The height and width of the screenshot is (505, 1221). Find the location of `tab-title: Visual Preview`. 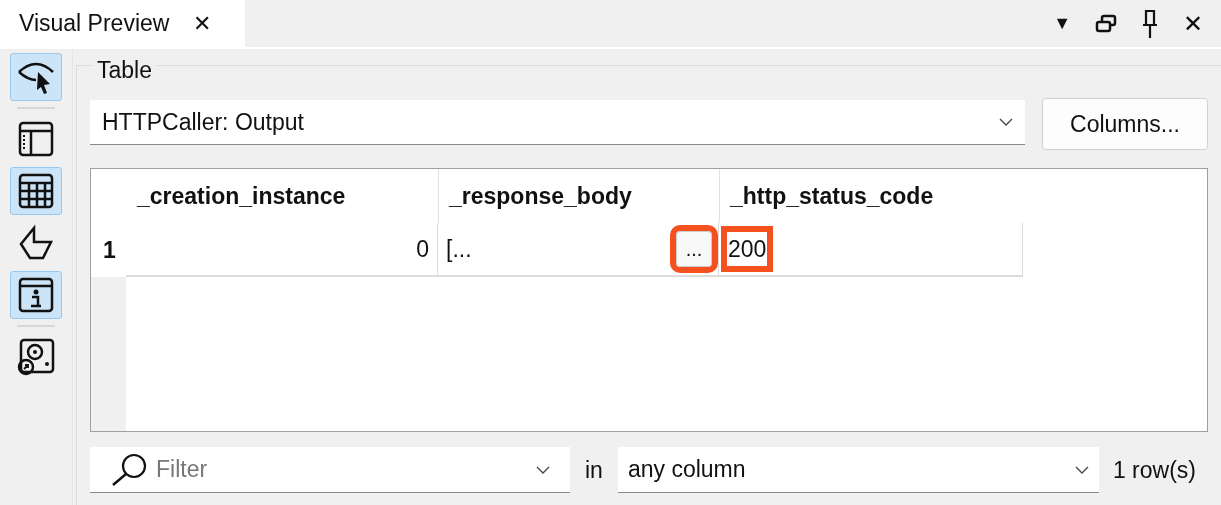

tab-title: Visual Preview is located at coordinates (94, 24).